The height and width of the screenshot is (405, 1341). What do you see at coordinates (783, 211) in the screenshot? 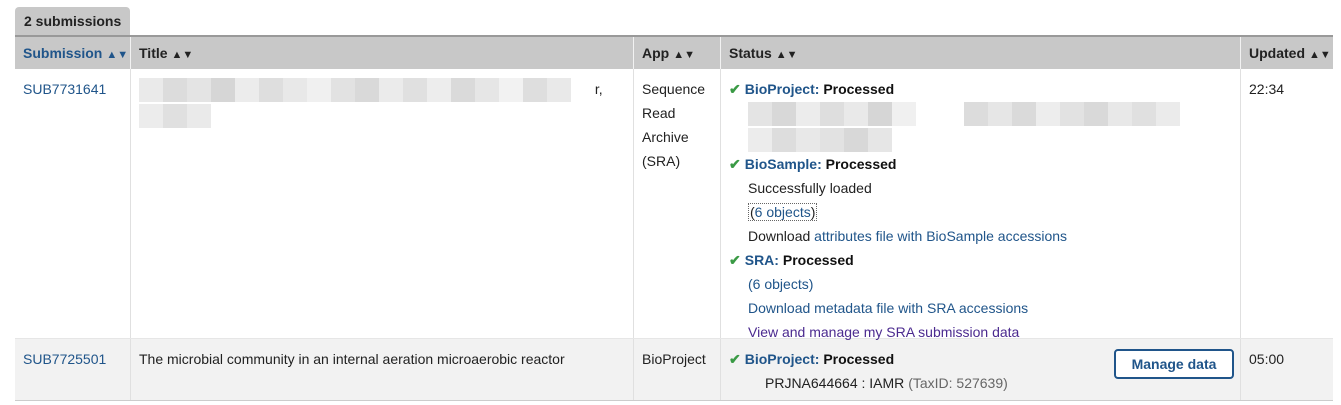
I see `biosample-objects-link: (6 objects)` at bounding box center [783, 211].